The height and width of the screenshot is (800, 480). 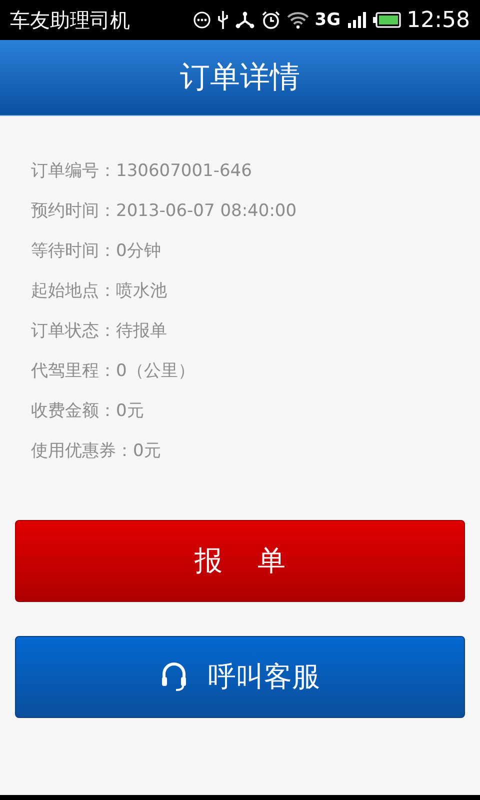 What do you see at coordinates (270, 20) in the screenshot?
I see `alarm-icon` at bounding box center [270, 20].